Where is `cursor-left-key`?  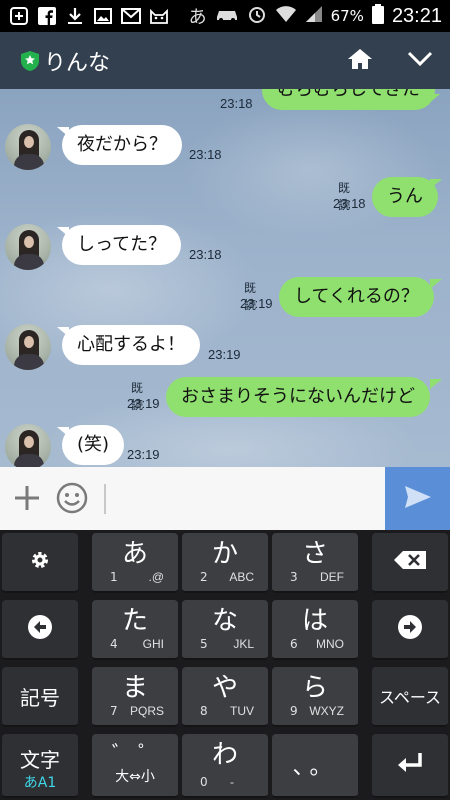
cursor-left-key is located at coordinates (40, 630).